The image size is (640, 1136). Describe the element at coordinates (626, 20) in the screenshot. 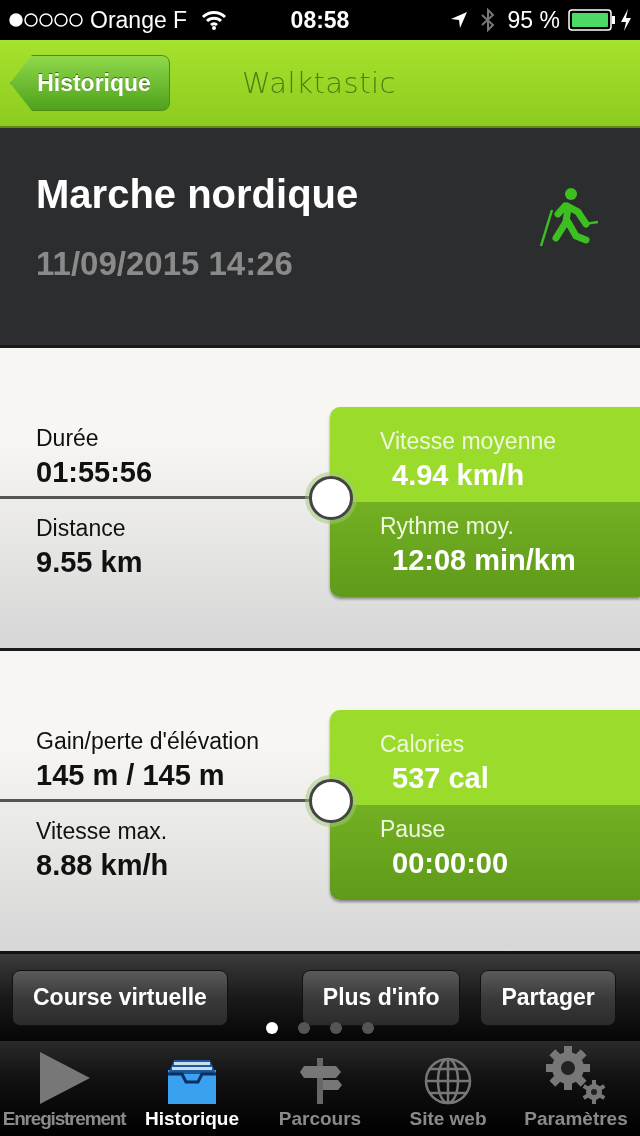

I see `charging-icon` at that location.